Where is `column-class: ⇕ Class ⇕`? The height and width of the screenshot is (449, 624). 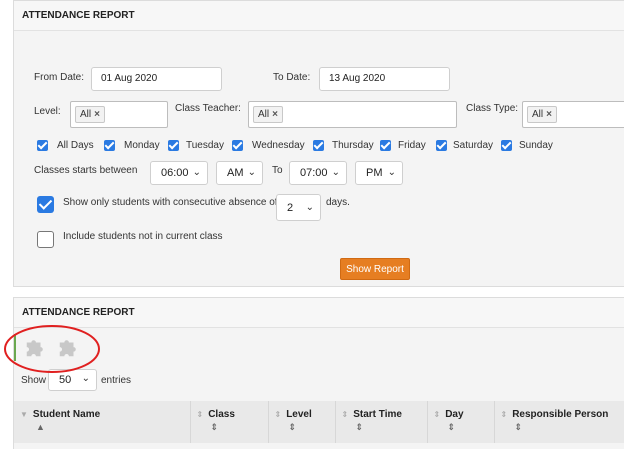 column-class: ⇕ Class ⇕ is located at coordinates (229, 422).